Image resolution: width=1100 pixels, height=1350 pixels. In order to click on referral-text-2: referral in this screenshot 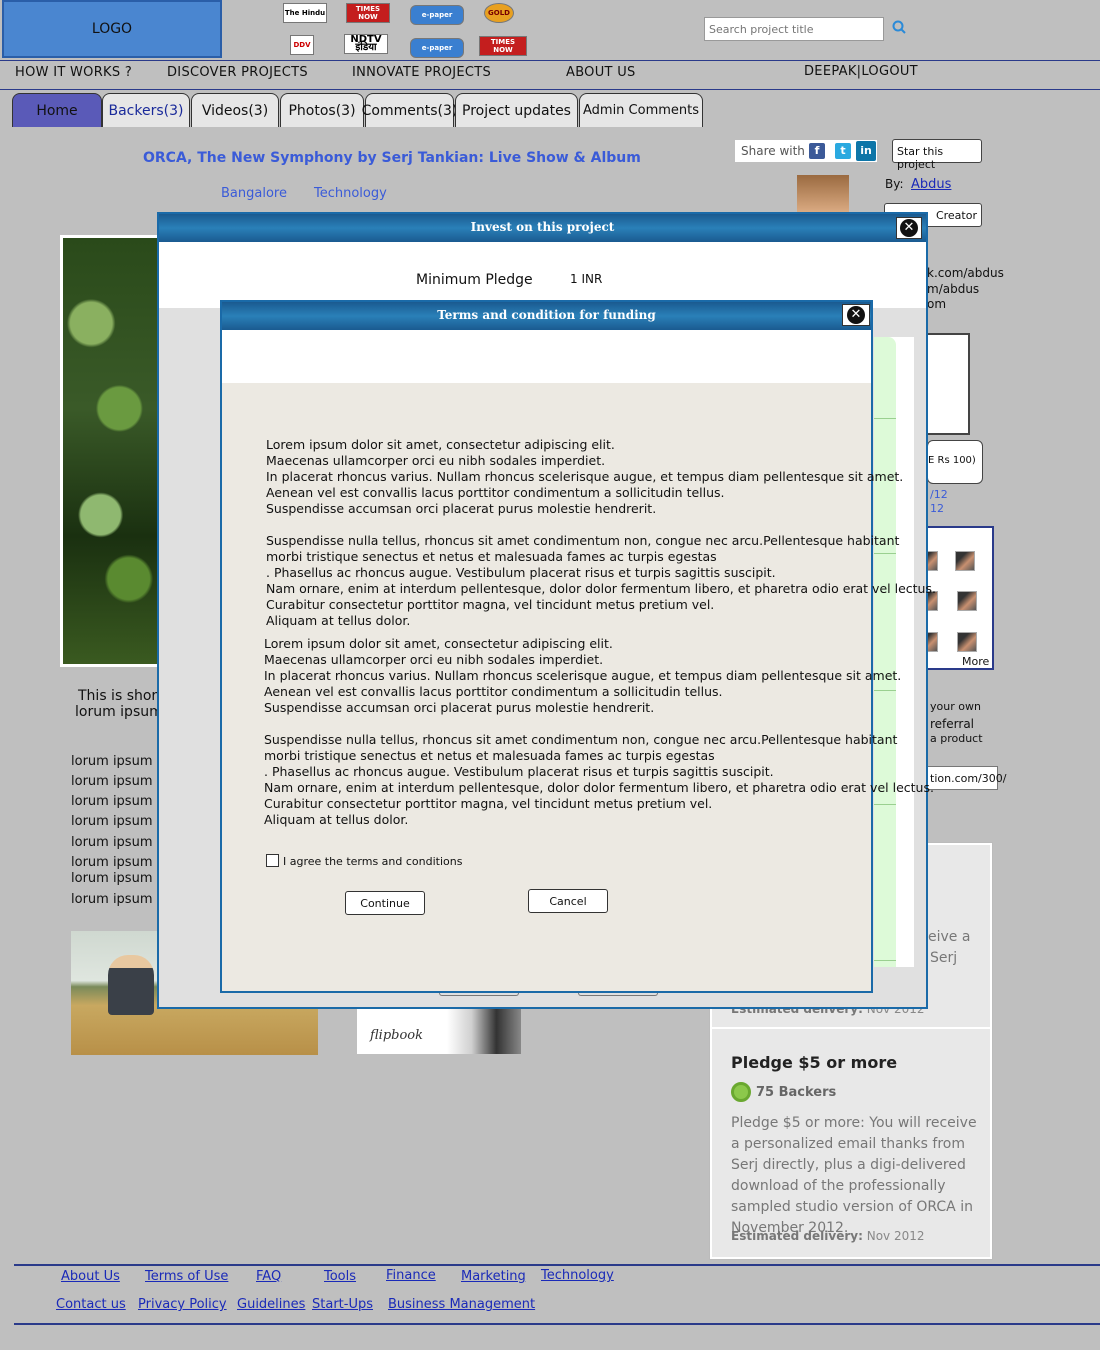, I will do `click(952, 724)`.